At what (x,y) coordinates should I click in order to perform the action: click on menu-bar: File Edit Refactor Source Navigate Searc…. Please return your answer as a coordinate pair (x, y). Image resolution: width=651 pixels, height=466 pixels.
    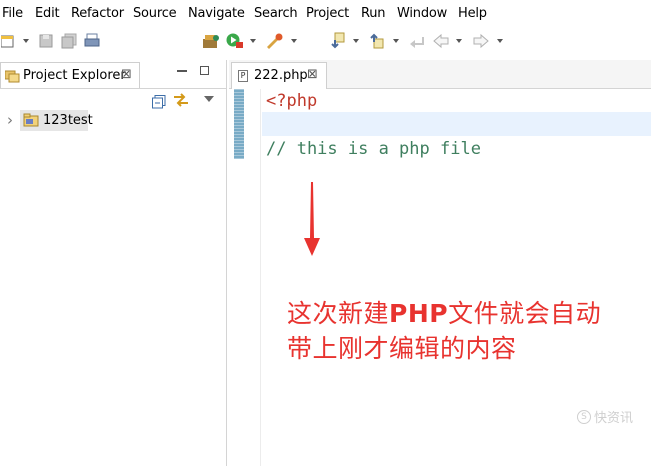
    Looking at the image, I should click on (325, 14).